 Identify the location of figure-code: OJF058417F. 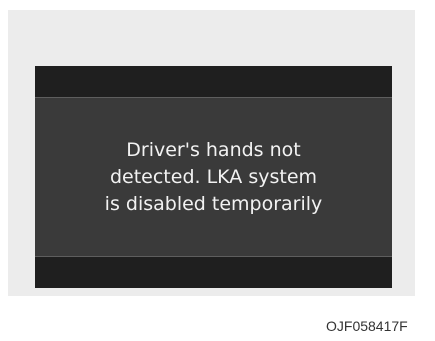
(367, 326).